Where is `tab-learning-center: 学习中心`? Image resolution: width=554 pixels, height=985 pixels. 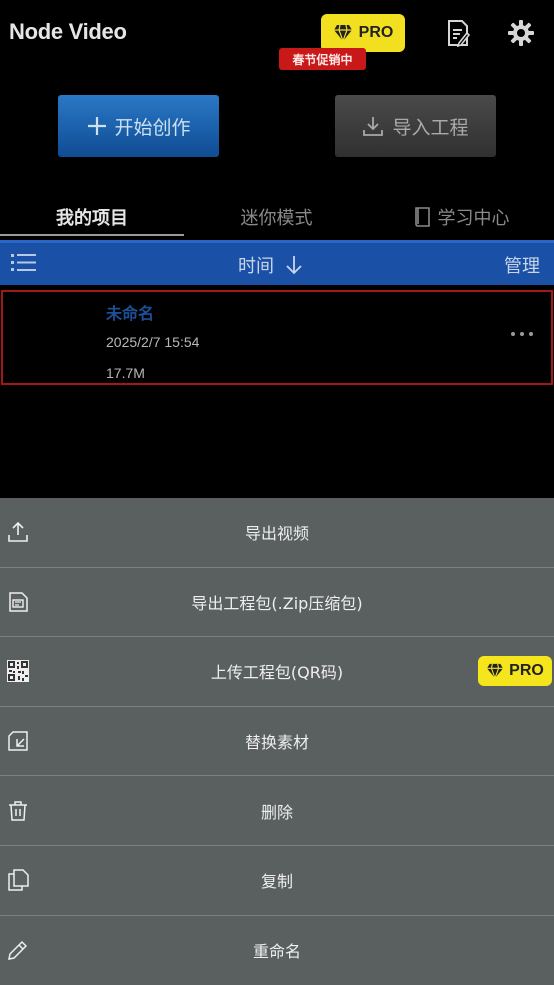 tab-learning-center: 学习中心 is located at coordinates (461, 217).